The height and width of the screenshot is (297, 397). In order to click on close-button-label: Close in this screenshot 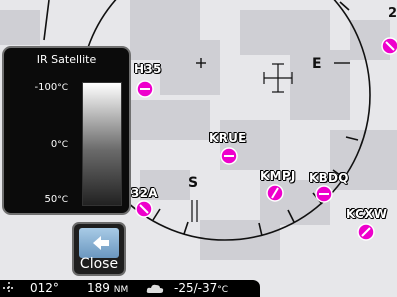, I will do `click(99, 264)`.